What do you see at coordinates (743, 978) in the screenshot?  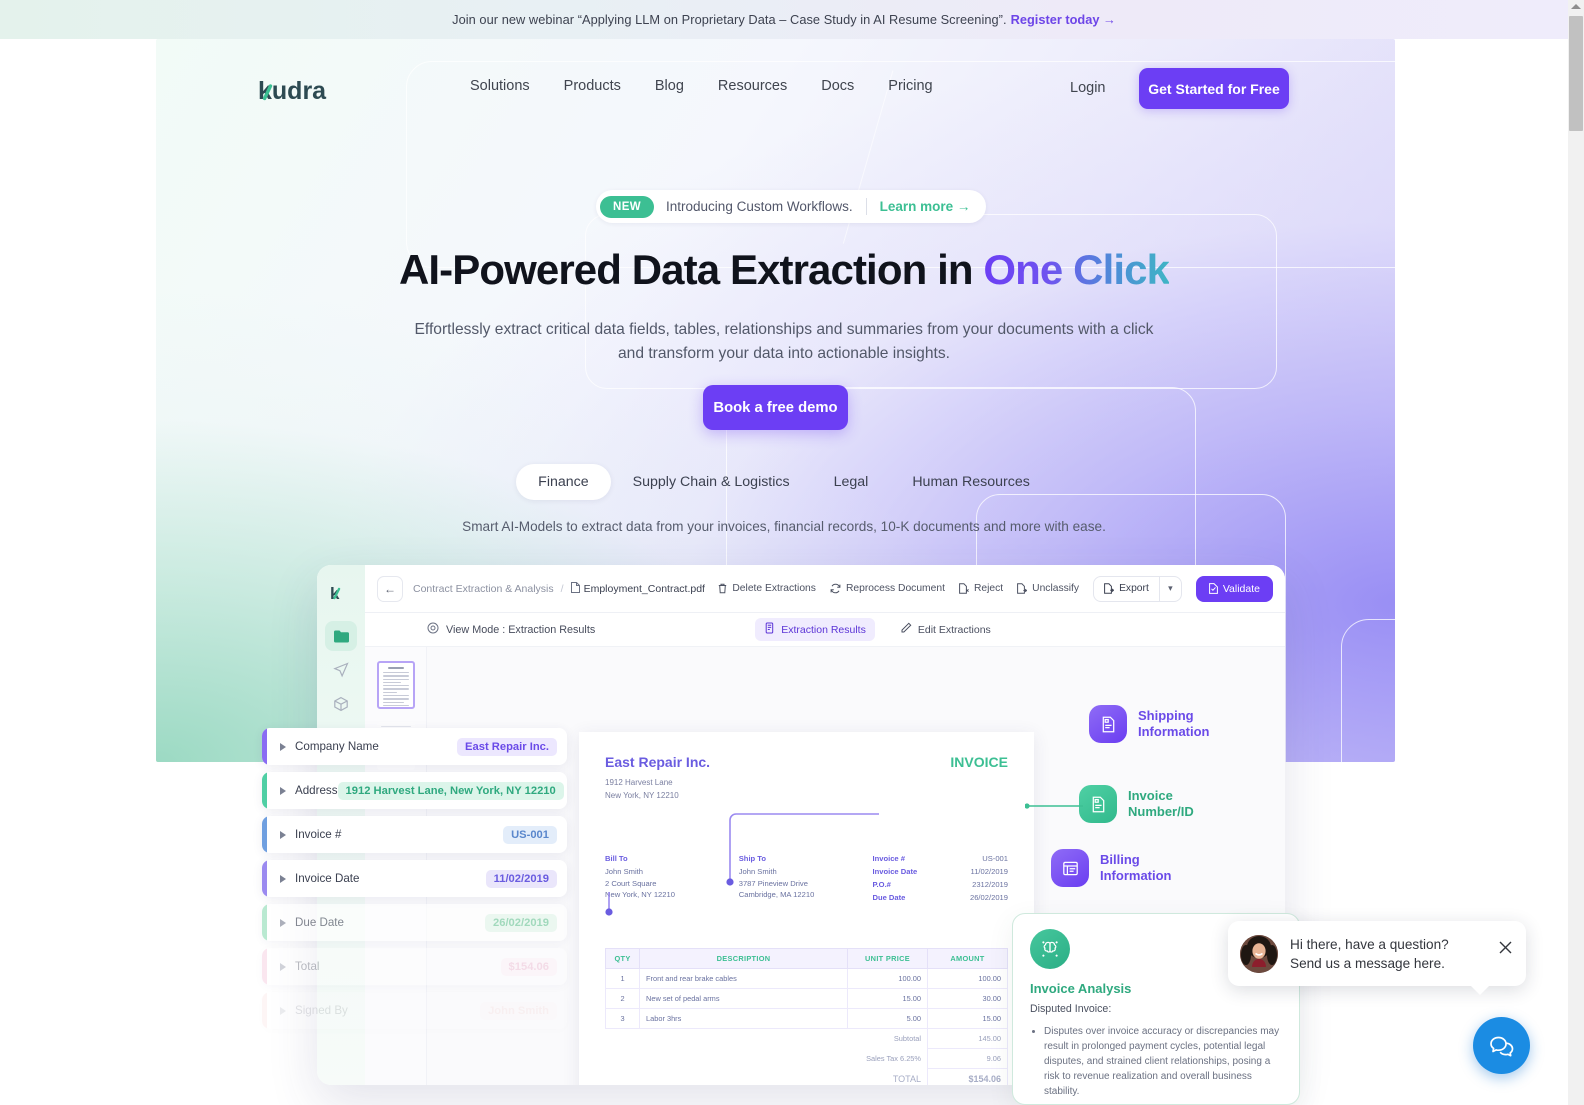 I see `cell-description: Front and rear brake cables` at bounding box center [743, 978].